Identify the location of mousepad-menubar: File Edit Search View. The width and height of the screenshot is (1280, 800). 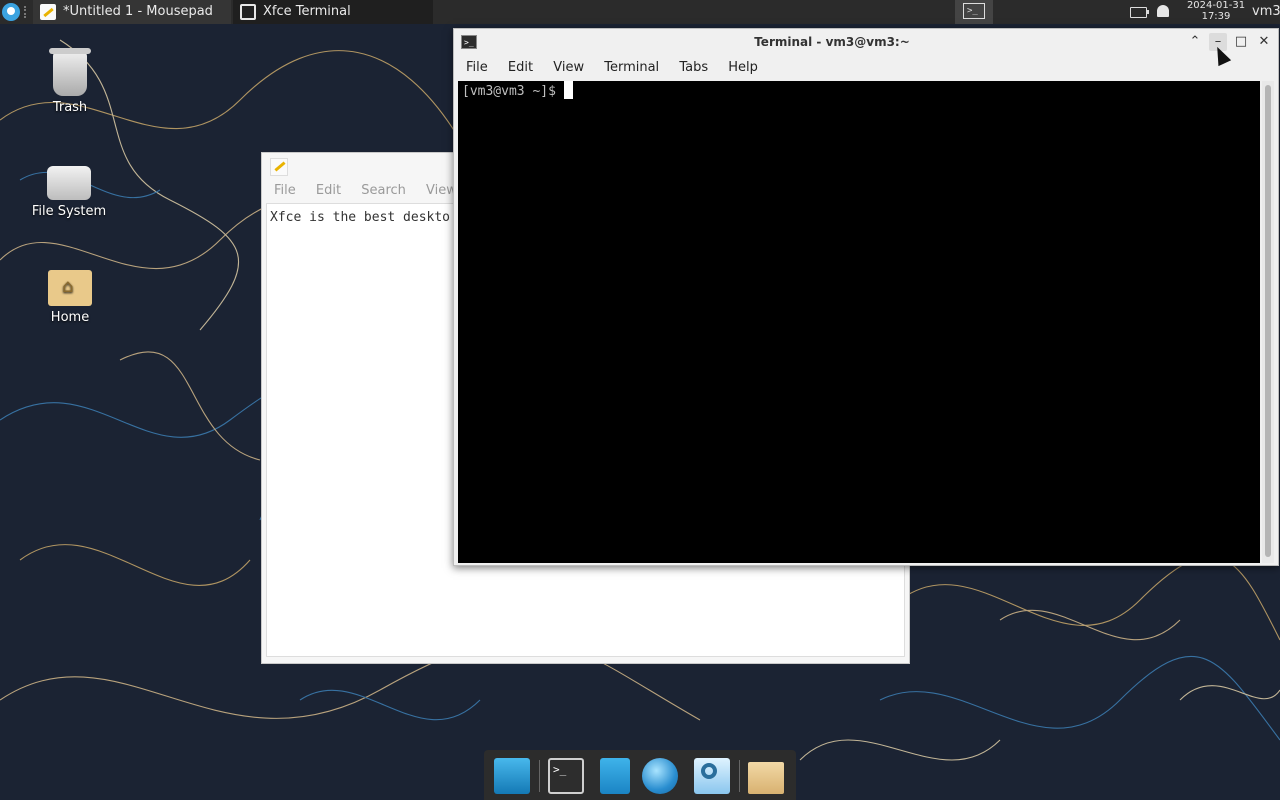
(373, 190).